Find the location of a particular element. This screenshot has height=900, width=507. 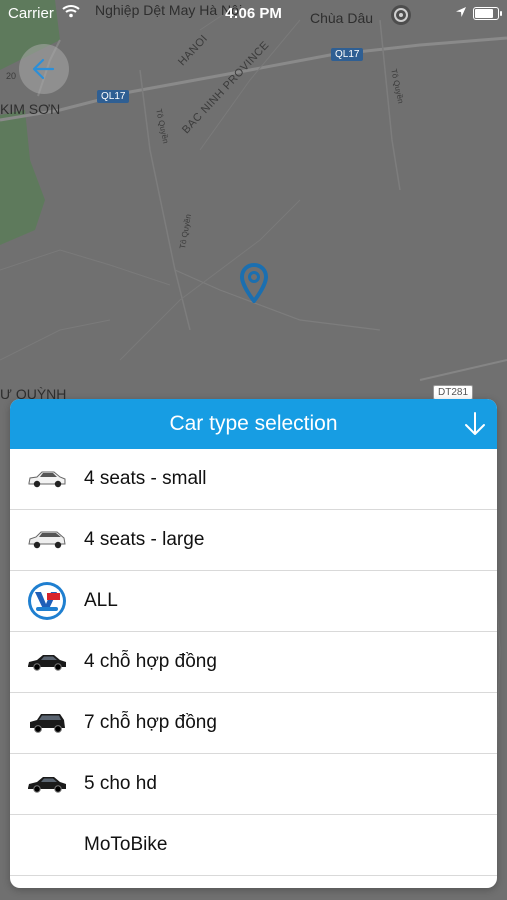

status-time: 4:06 PM is located at coordinates (253, 13).